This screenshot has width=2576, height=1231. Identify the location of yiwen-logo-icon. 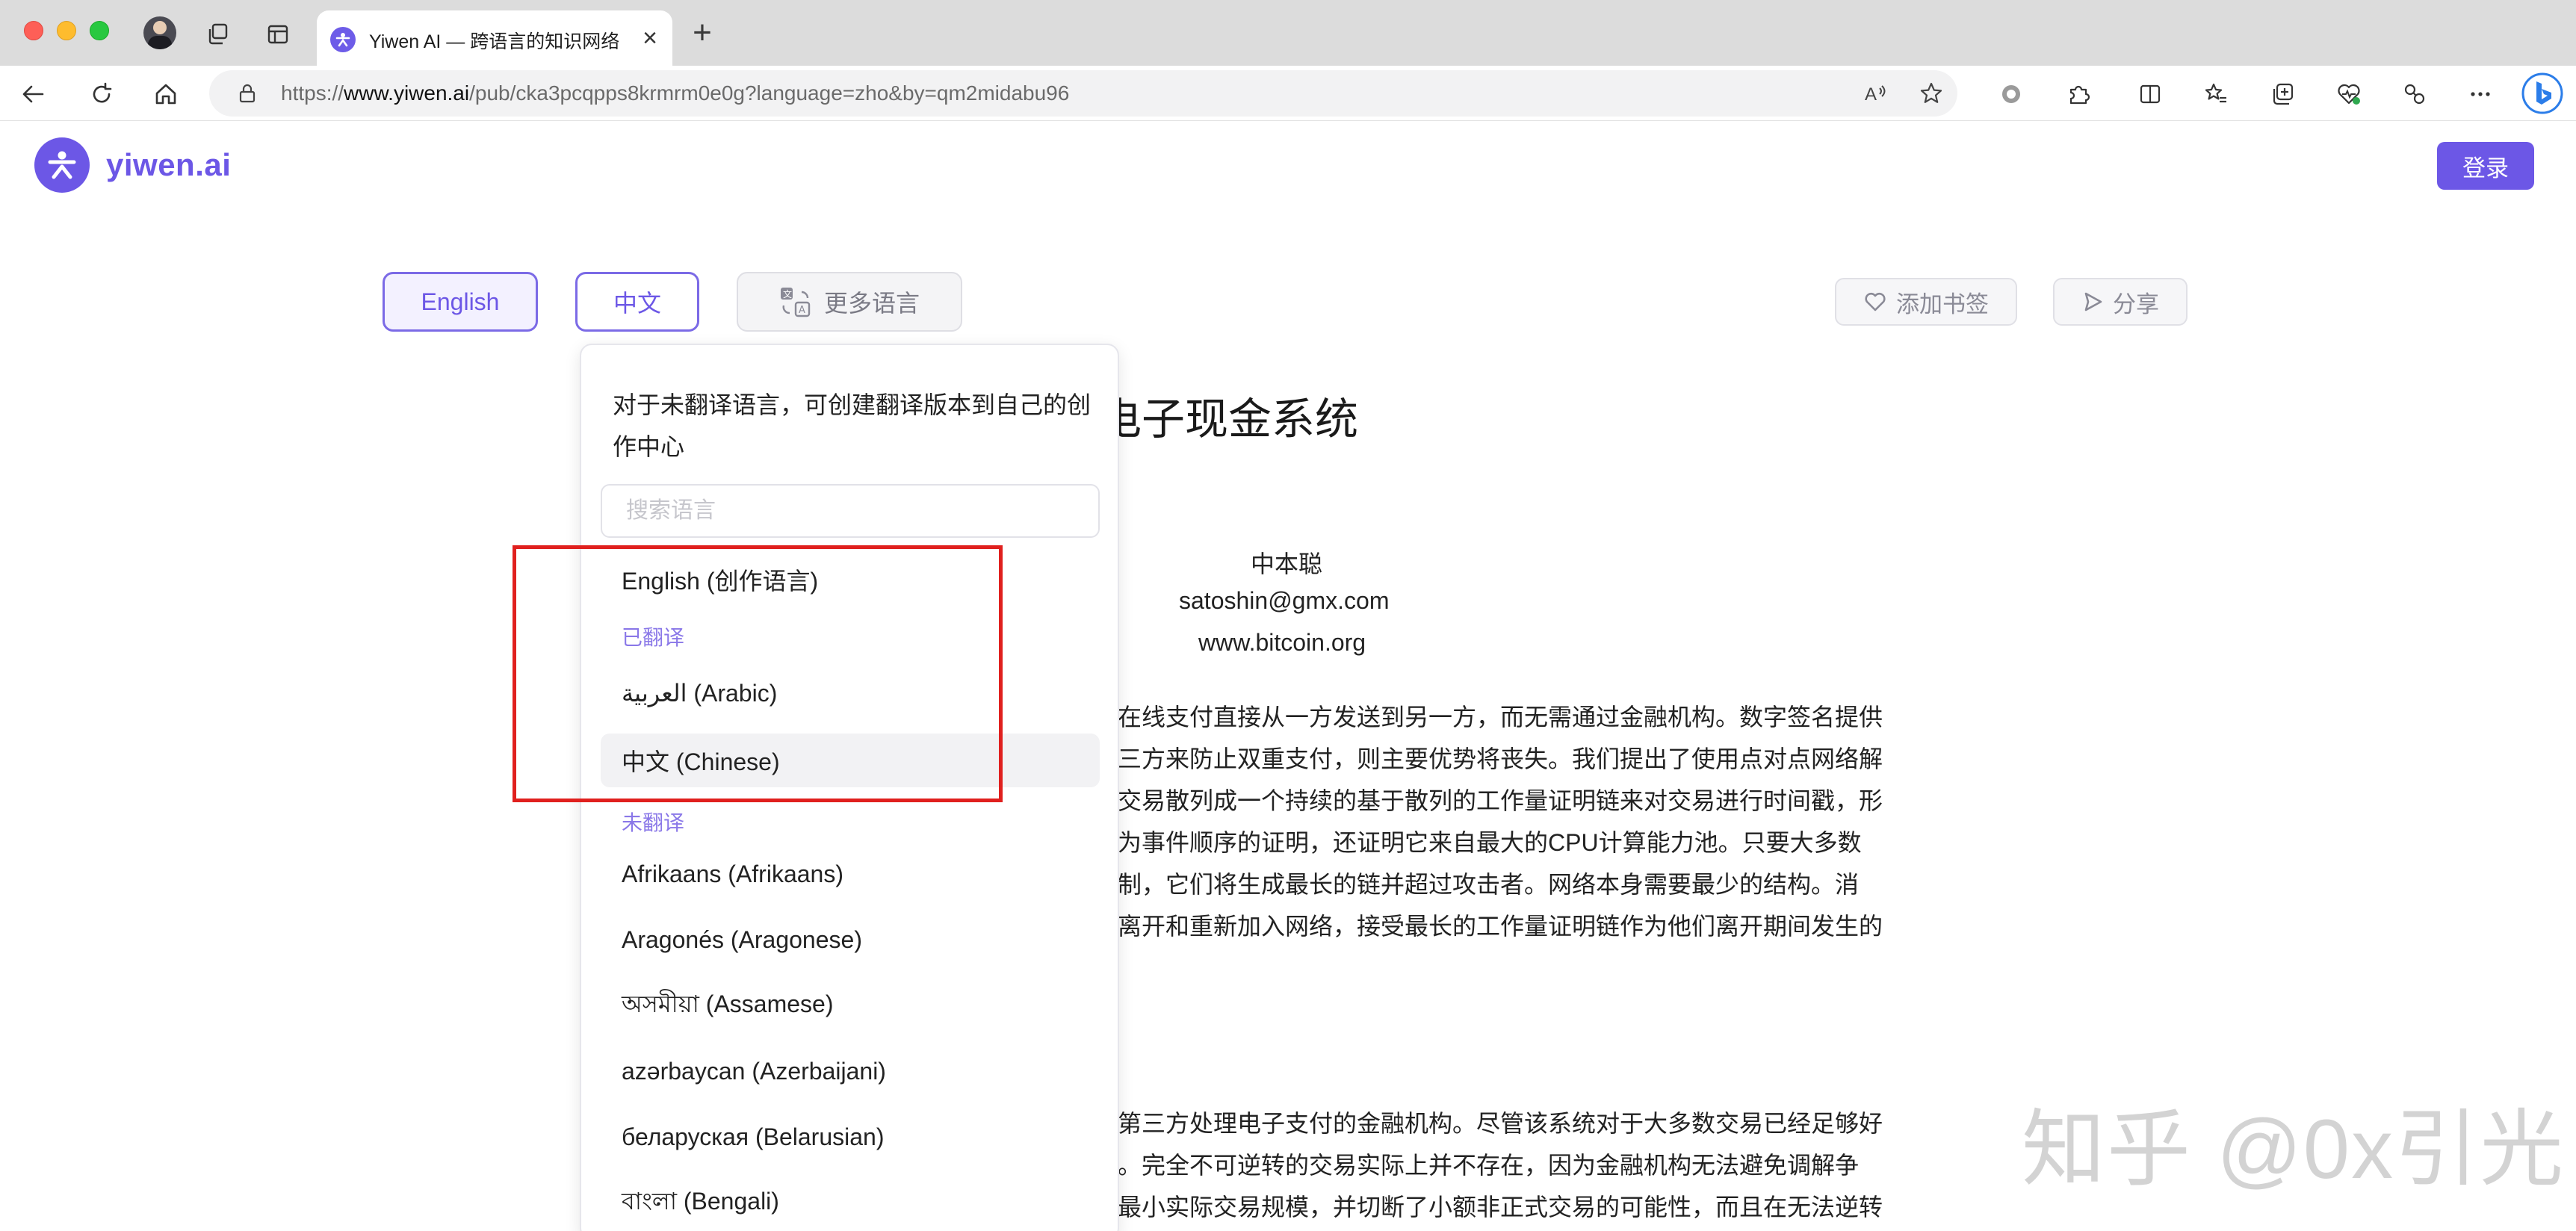
(62, 165).